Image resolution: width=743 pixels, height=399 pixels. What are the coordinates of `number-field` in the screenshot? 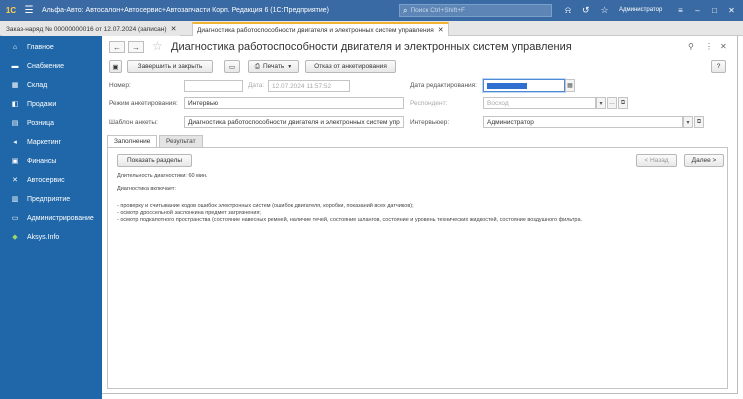 It's located at (213, 86).